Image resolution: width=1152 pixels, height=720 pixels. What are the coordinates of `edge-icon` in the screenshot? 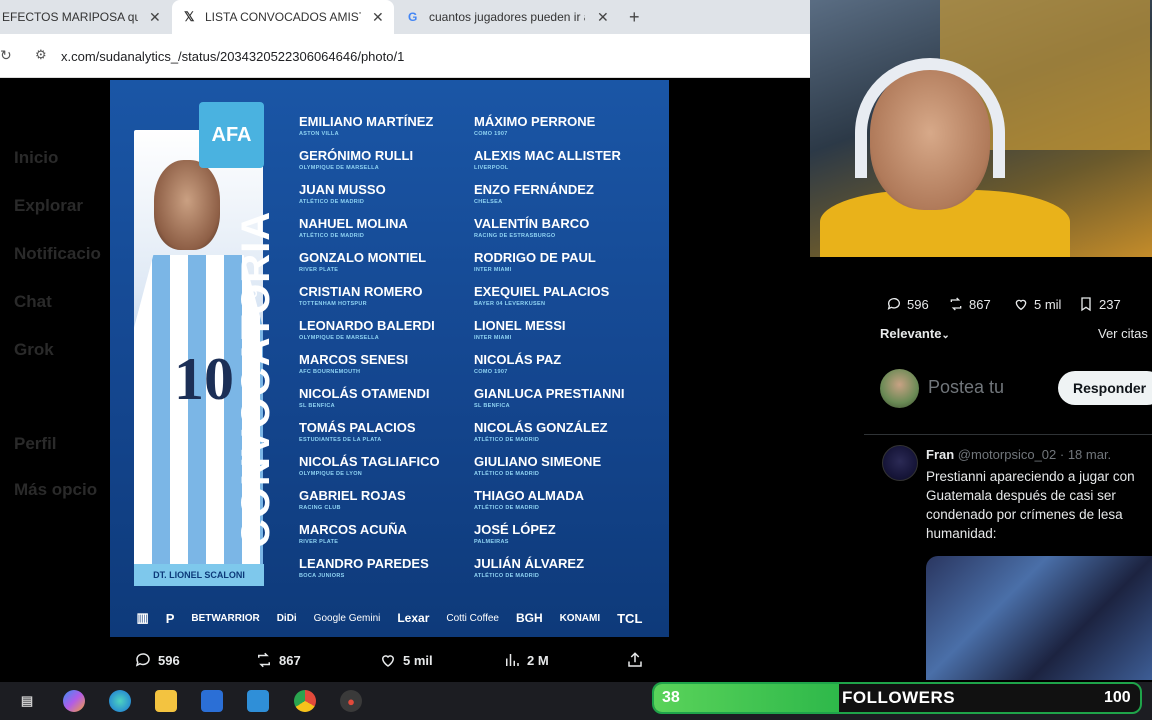 It's located at (120, 701).